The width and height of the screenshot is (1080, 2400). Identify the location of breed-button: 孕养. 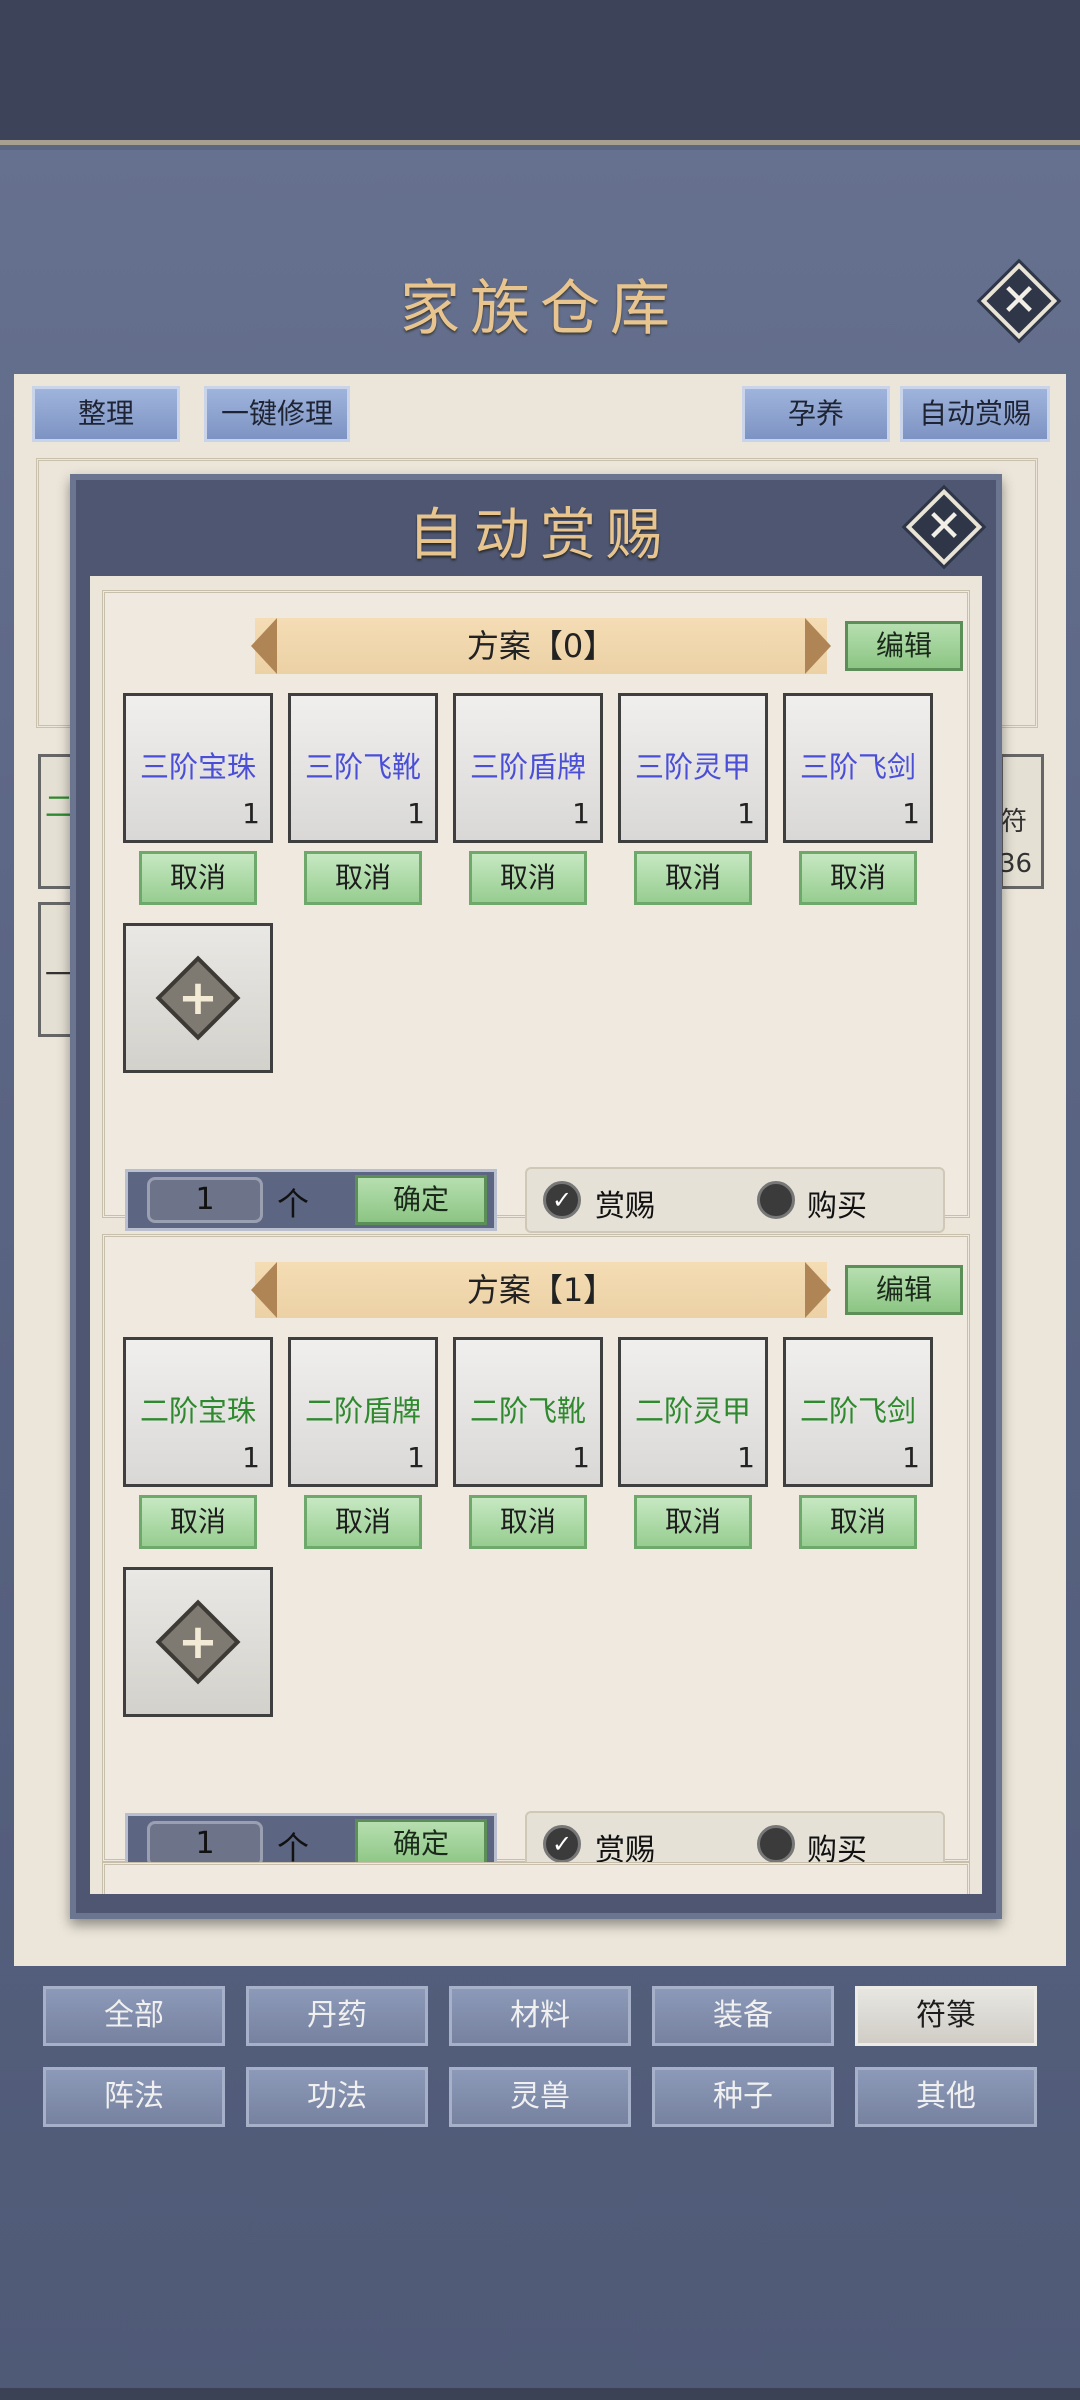
(816, 414).